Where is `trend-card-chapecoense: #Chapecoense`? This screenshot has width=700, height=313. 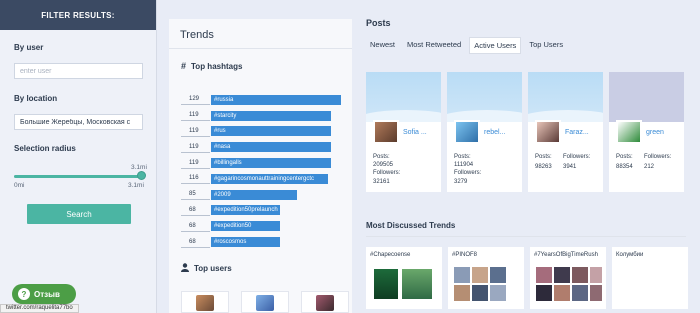
trend-card-chapecoense: #Chapecoense is located at coordinates (404, 278).